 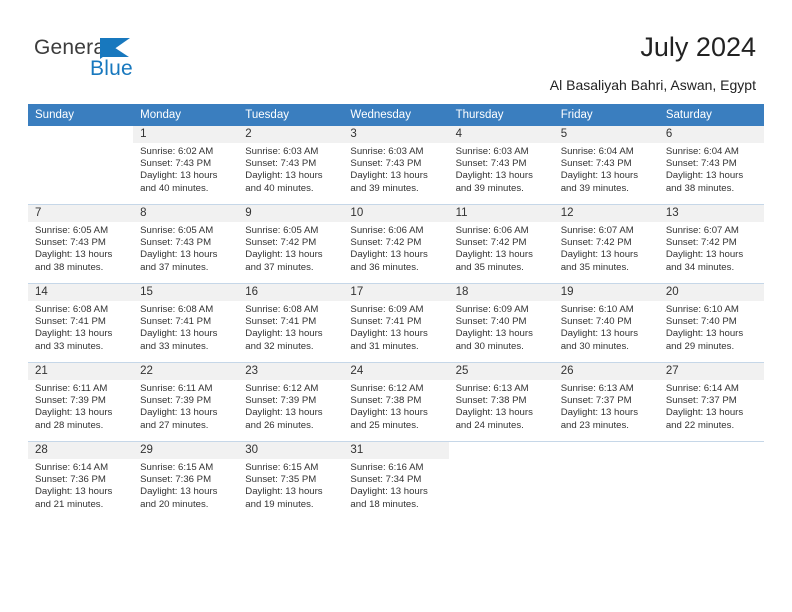 I want to click on detail-daylight-2: and 19 minutes., so click(x=279, y=504).